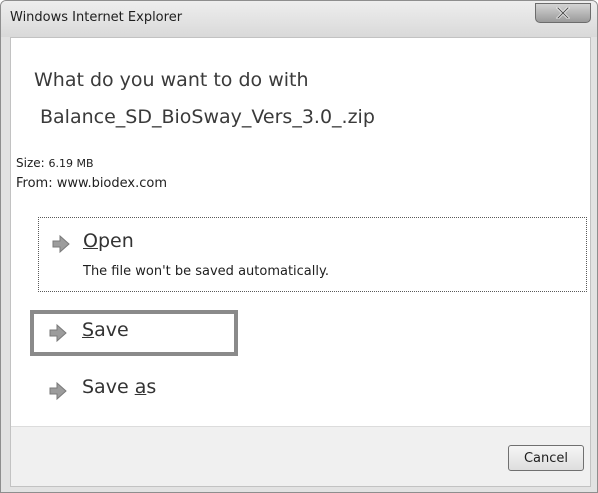  What do you see at coordinates (299, 19) in the screenshot?
I see `title-bar: Windows Internet Explorer` at bounding box center [299, 19].